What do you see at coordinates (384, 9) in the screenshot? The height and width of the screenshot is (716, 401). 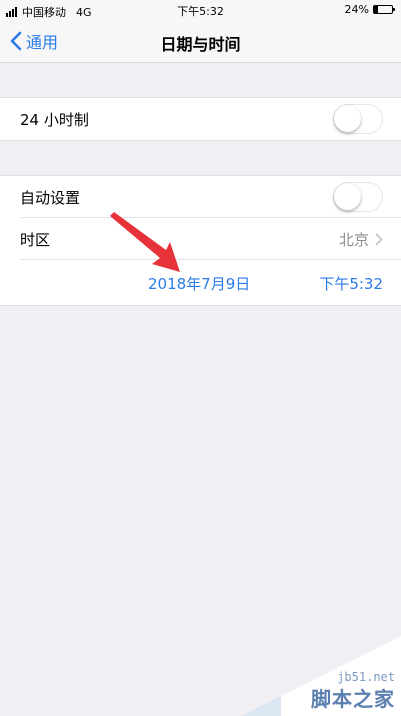 I see `battery-icon` at bounding box center [384, 9].